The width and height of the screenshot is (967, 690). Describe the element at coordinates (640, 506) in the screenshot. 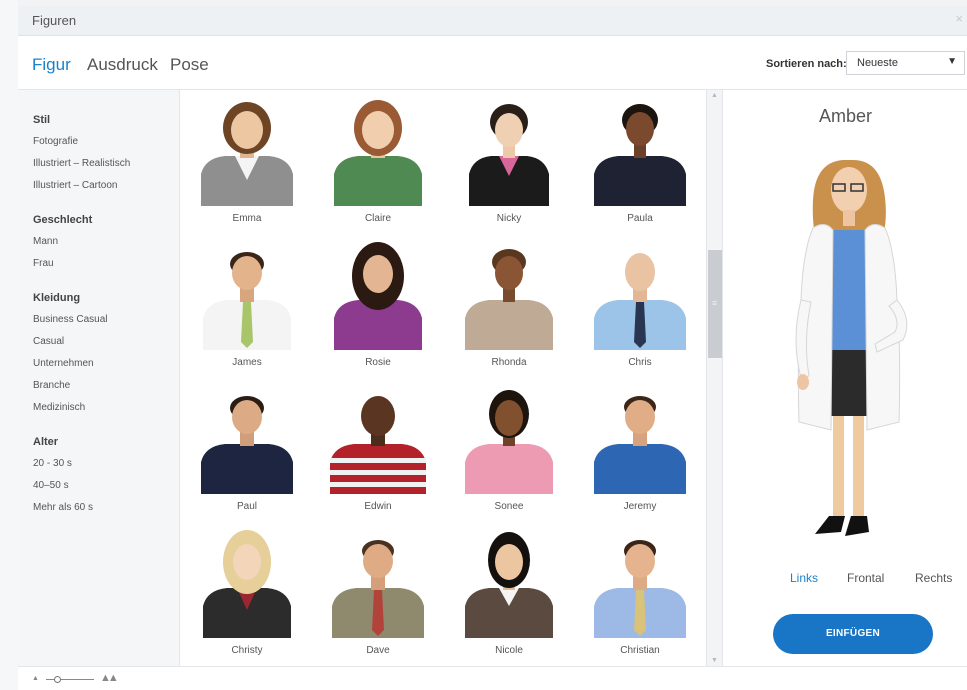

I see `character-name: Jeremy` at that location.